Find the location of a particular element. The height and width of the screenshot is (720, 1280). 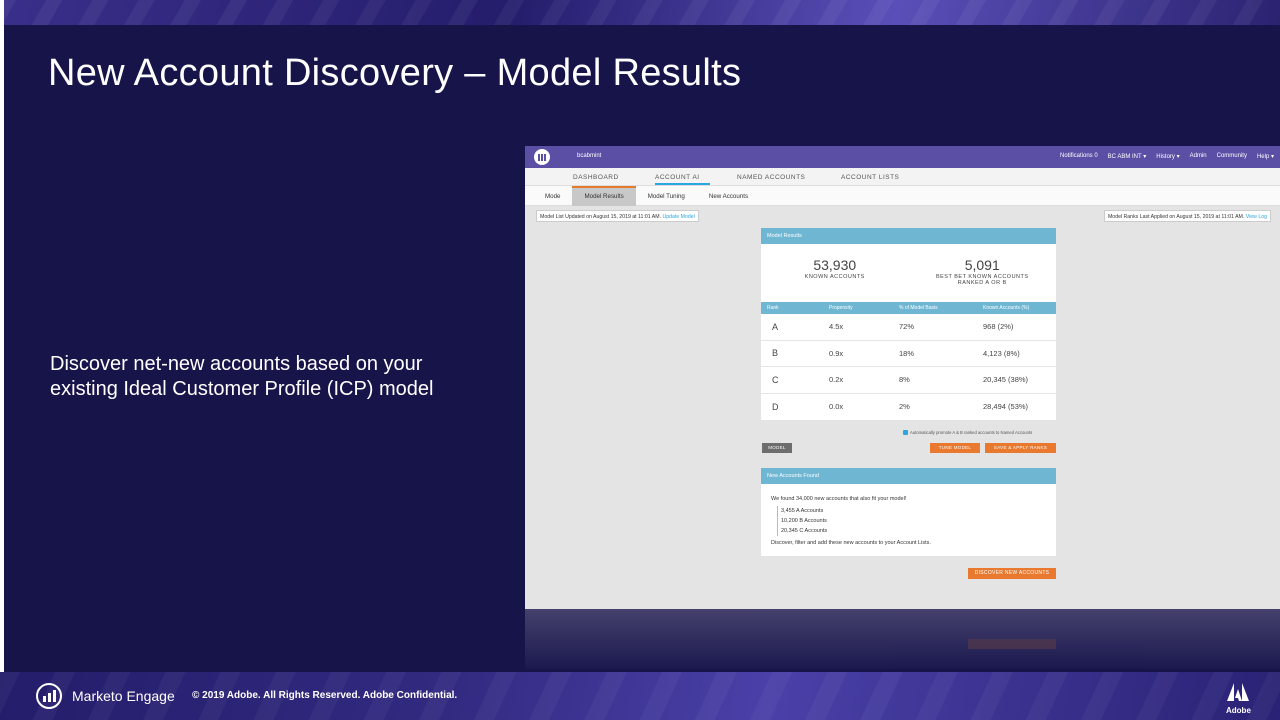

adobe-logo: Adobe is located at coordinates (1238, 699).